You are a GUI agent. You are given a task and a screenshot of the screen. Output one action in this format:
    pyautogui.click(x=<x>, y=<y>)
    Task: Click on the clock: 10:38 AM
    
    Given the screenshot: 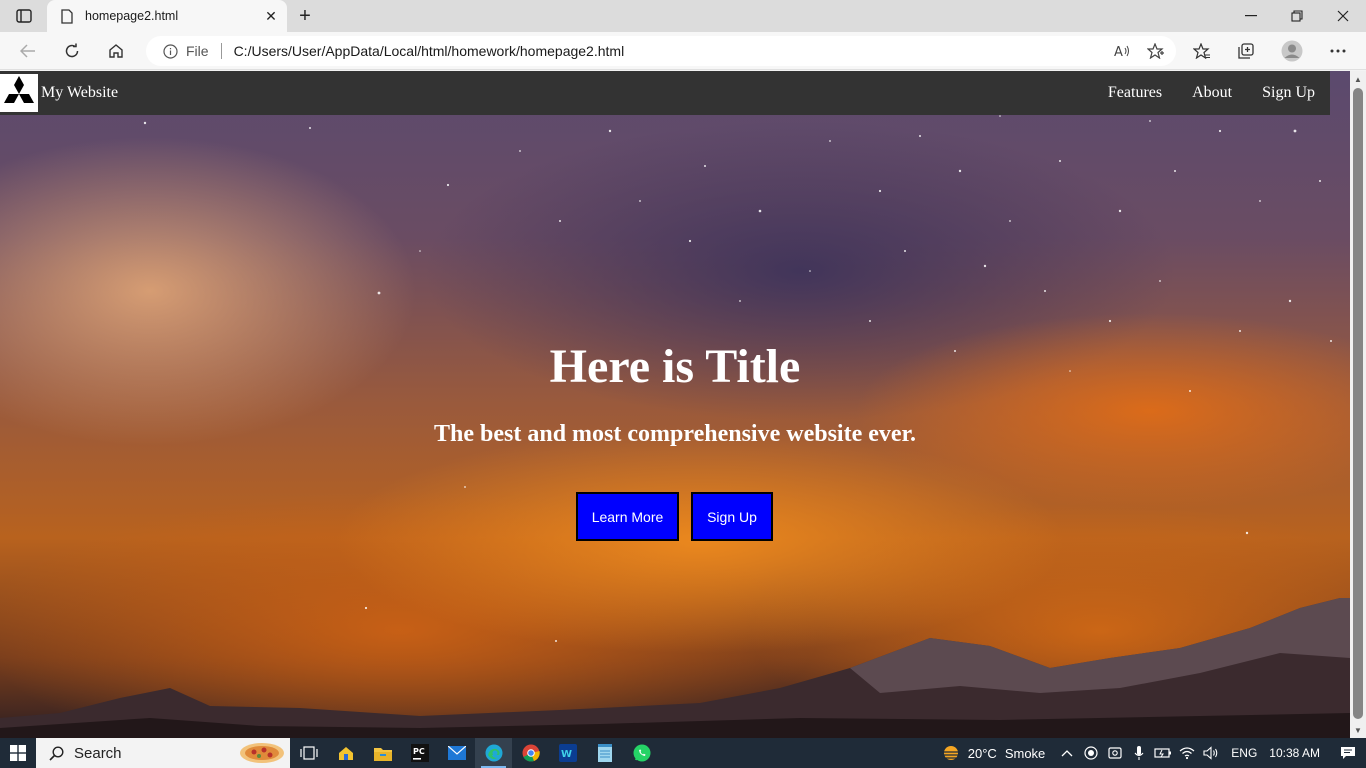 What is the action you would take?
    pyautogui.click(x=1294, y=753)
    